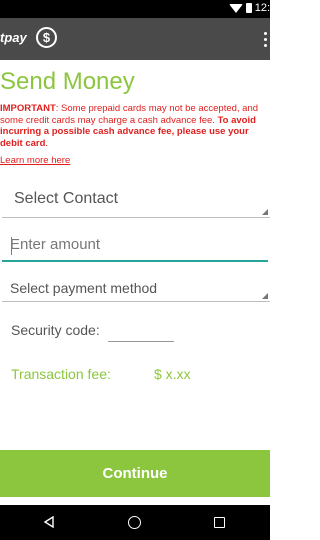  I want to click on select-contact-dropdown: Select Contact, so click(136, 200).